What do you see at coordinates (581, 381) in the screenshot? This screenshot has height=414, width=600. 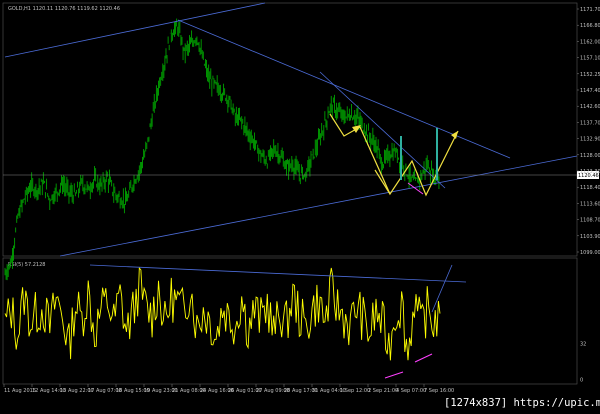 I see `rsi-tick-label: 0` at bounding box center [581, 381].